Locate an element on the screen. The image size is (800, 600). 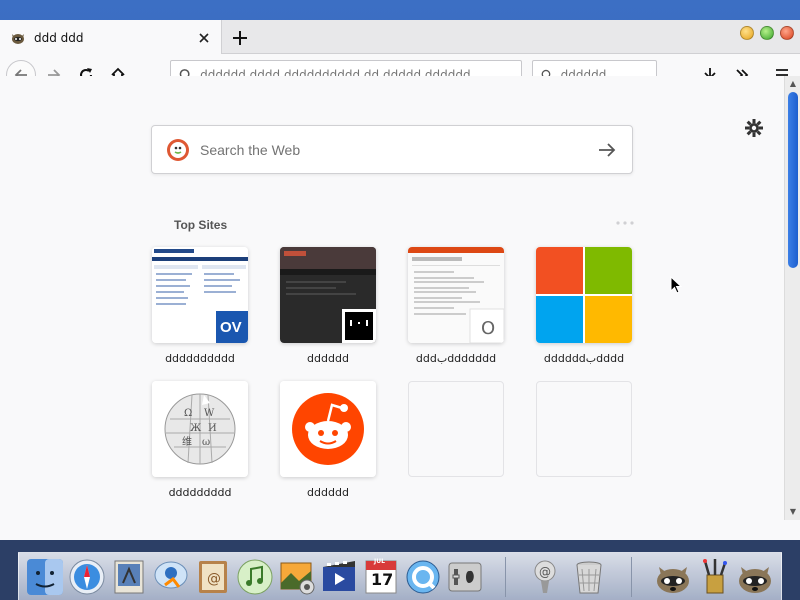
search-placeholder: Search the Web is located at coordinates (250, 149).